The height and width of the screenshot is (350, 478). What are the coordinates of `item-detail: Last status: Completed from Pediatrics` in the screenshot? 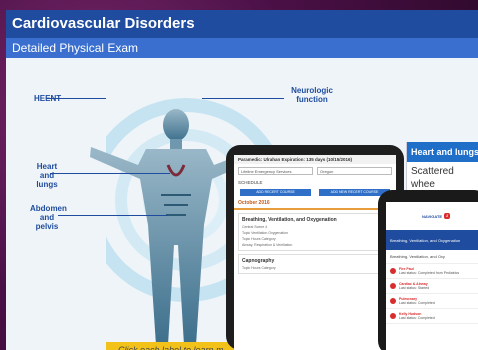 It's located at (429, 273).